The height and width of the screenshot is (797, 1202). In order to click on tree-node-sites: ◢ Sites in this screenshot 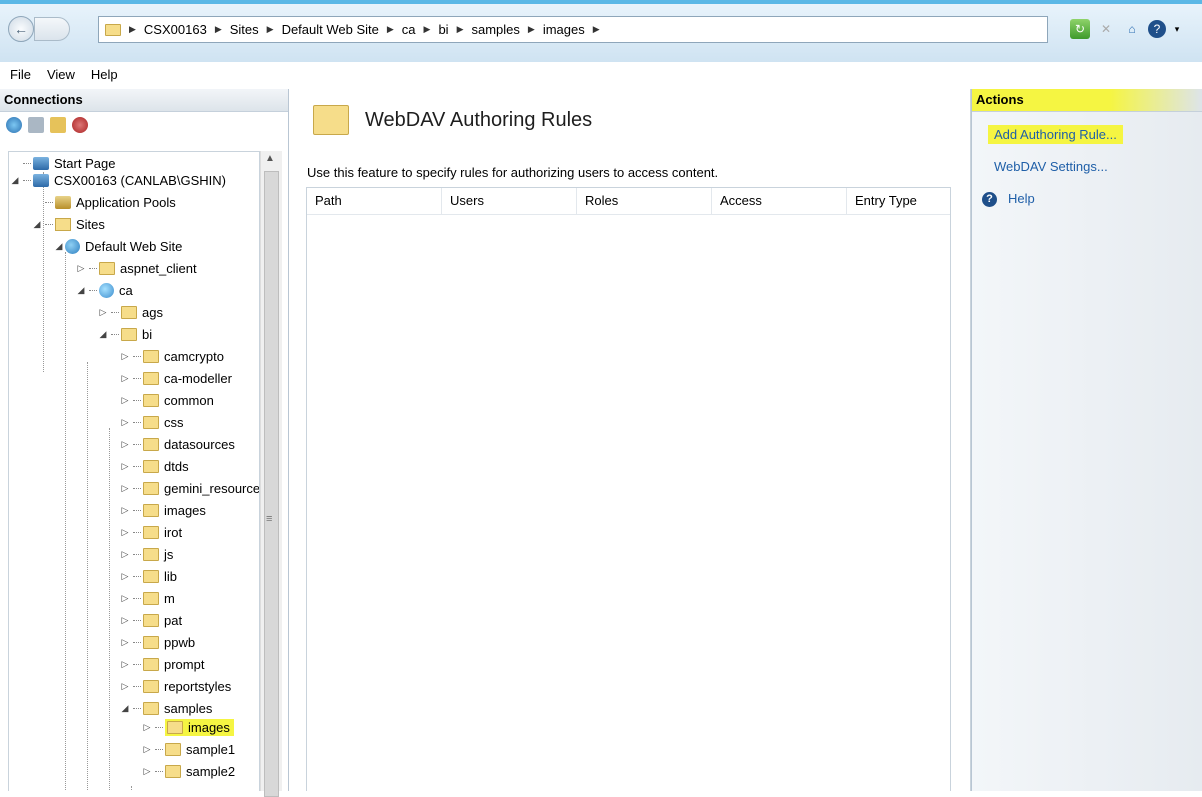, I will do `click(68, 224)`.